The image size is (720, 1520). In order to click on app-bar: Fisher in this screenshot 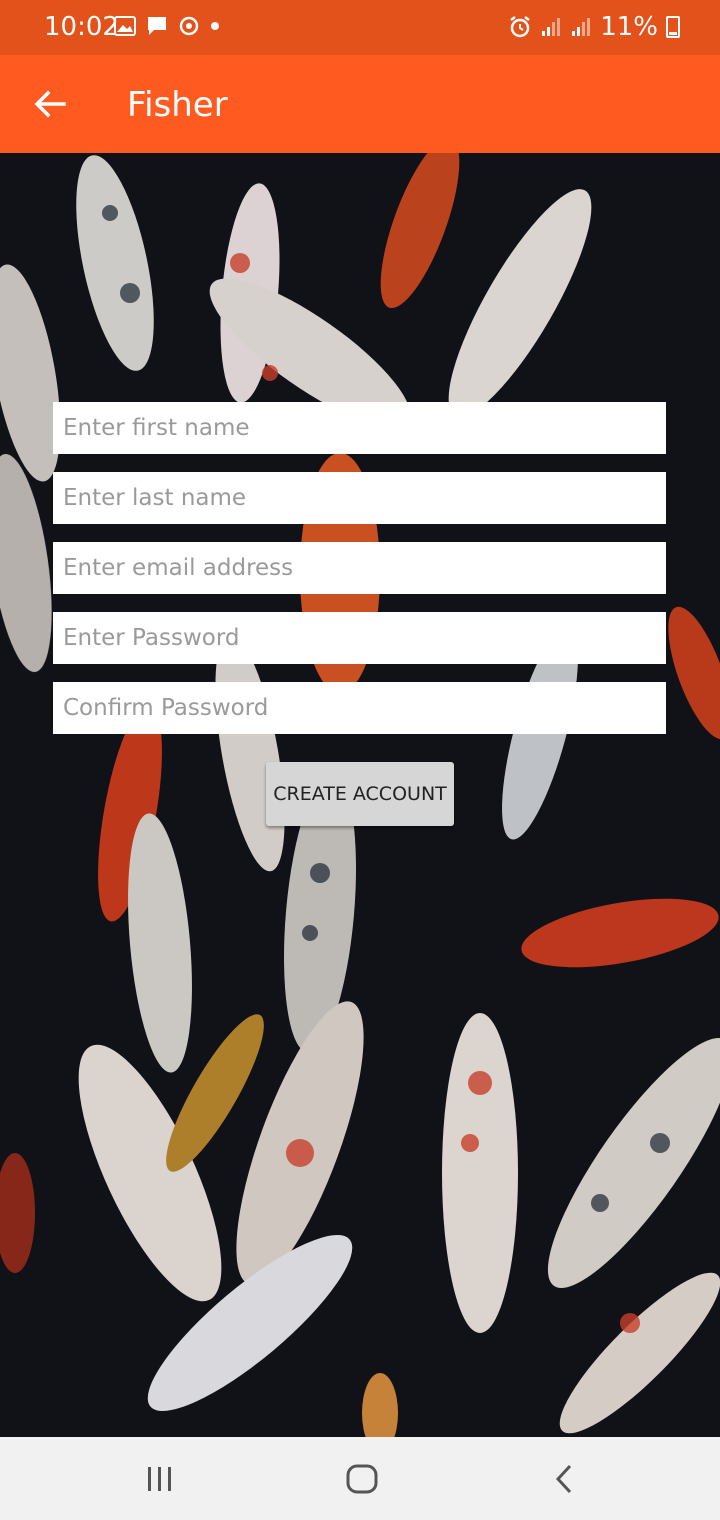, I will do `click(360, 104)`.